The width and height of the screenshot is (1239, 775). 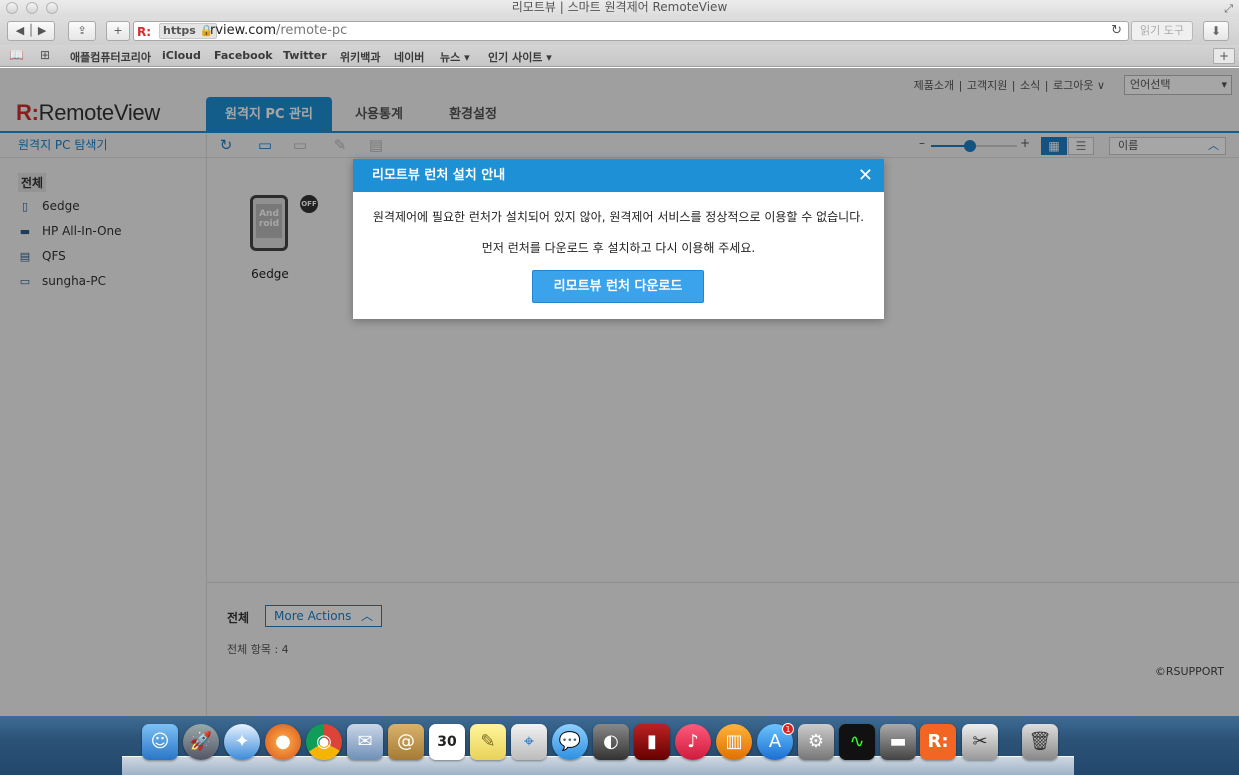 What do you see at coordinates (409, 57) in the screenshot?
I see `bookmark-naver: 네이버` at bounding box center [409, 57].